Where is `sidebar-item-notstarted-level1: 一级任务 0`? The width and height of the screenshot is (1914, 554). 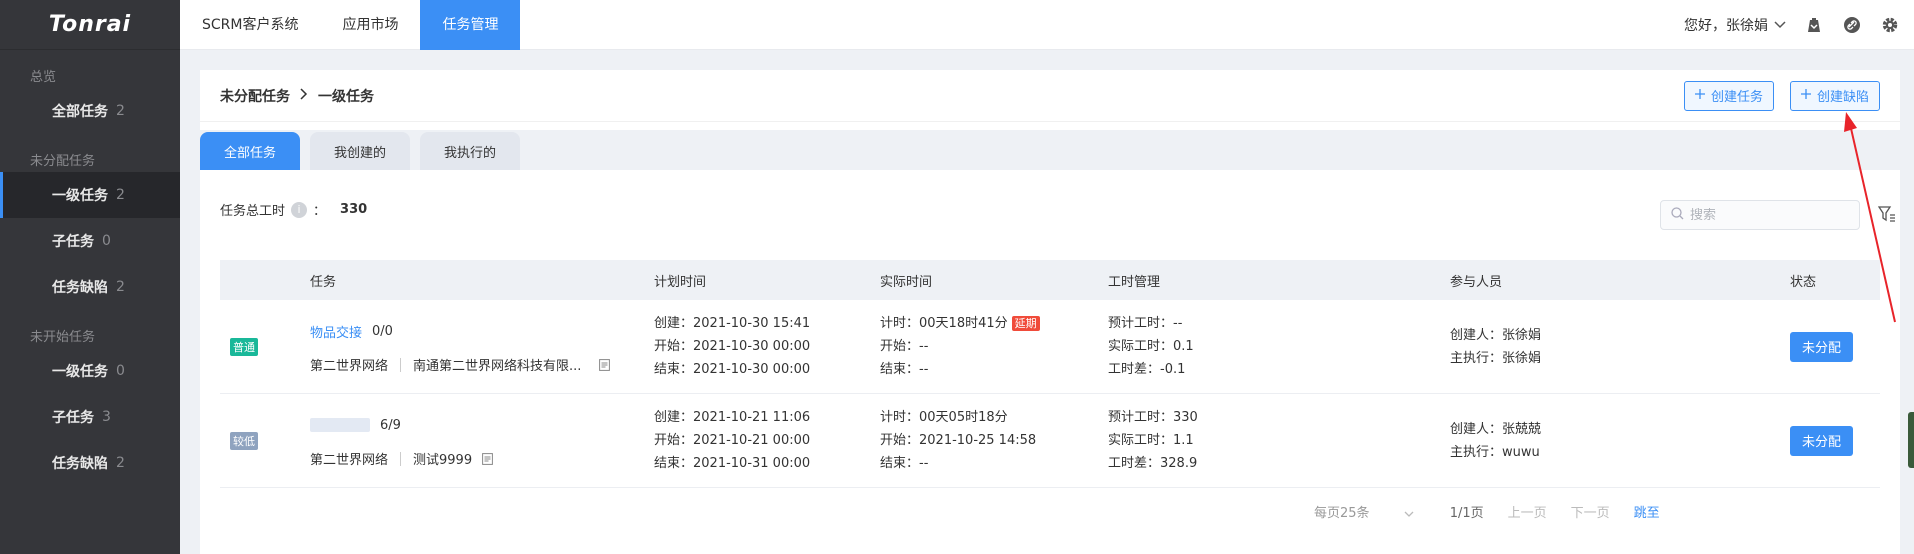 sidebar-item-notstarted-level1: 一级任务 0 is located at coordinates (90, 371).